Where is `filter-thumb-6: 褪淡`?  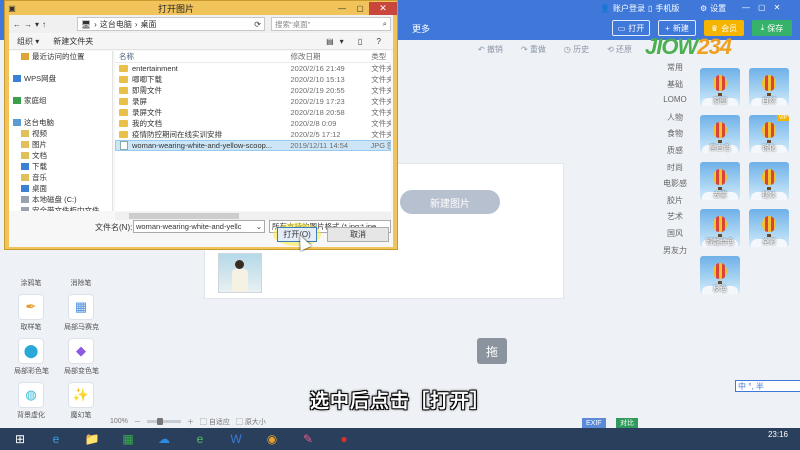 filter-thumb-6: 褪淡 is located at coordinates (769, 186).